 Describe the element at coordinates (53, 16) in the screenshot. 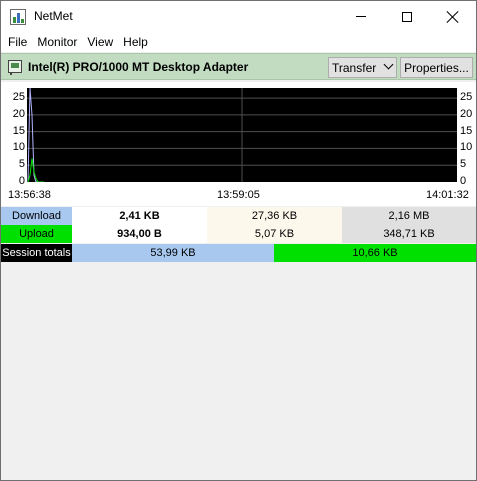

I see `window-title: NetMet` at that location.